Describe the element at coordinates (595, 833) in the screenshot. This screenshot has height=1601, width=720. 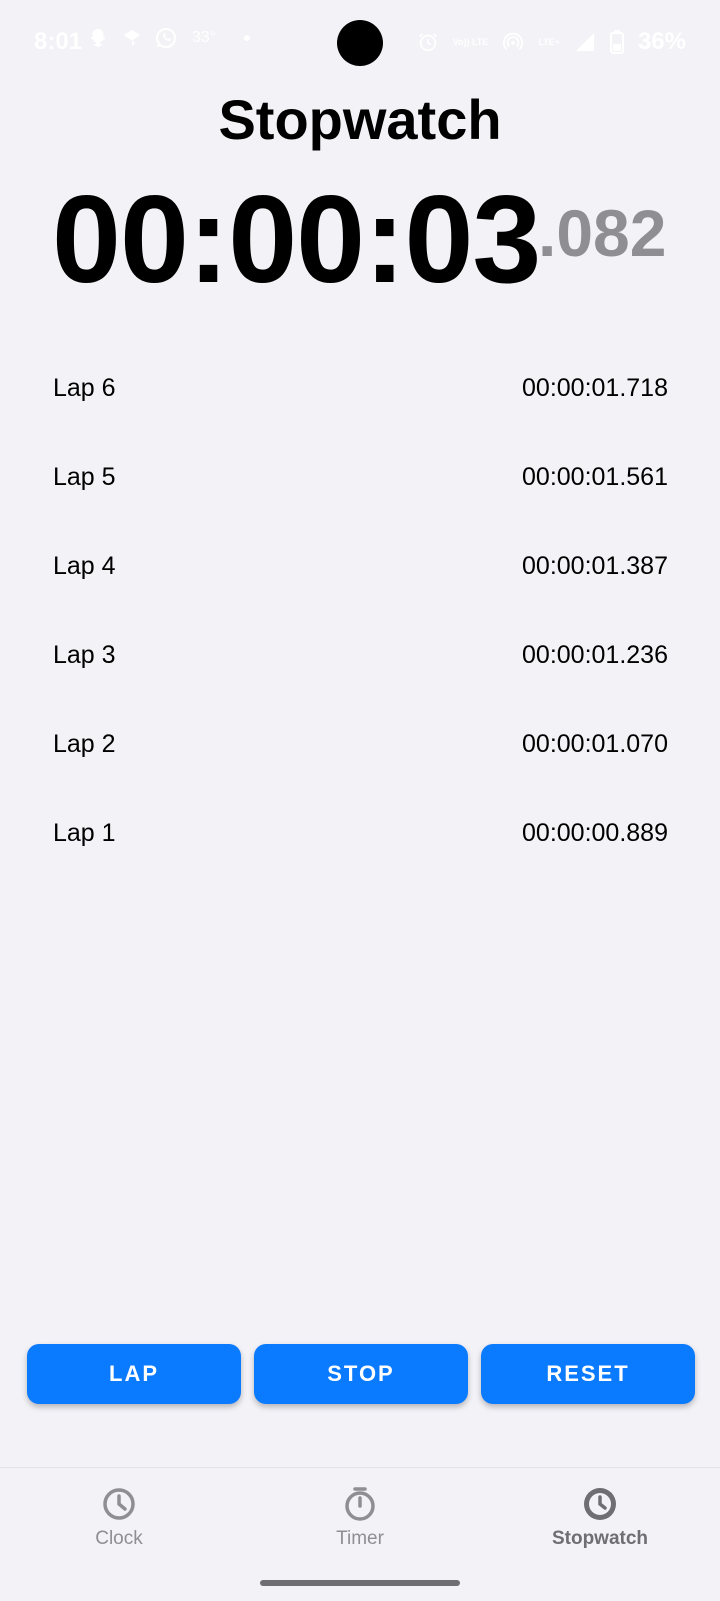
I see `lap-time: 00:00:00.889` at that location.